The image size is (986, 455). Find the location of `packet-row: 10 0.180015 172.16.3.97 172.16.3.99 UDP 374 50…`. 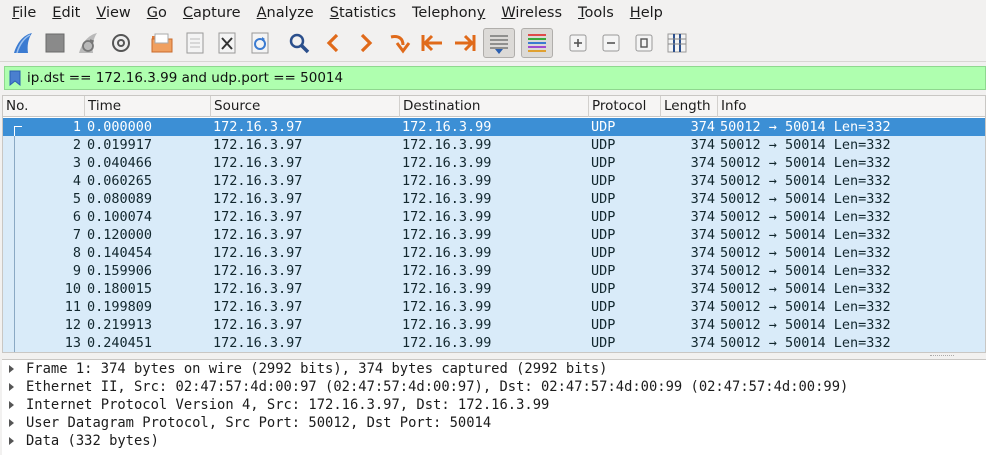

packet-row: 10 0.180015 172.16.3.97 172.16.3.99 UDP 374 50… is located at coordinates (494, 289).